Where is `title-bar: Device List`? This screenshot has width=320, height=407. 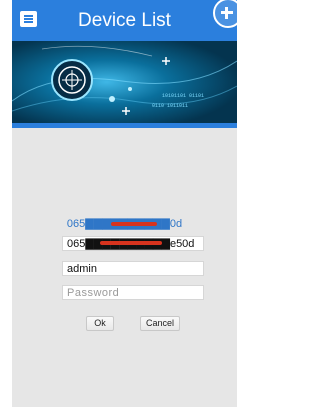 title-bar: Device List is located at coordinates (124, 20).